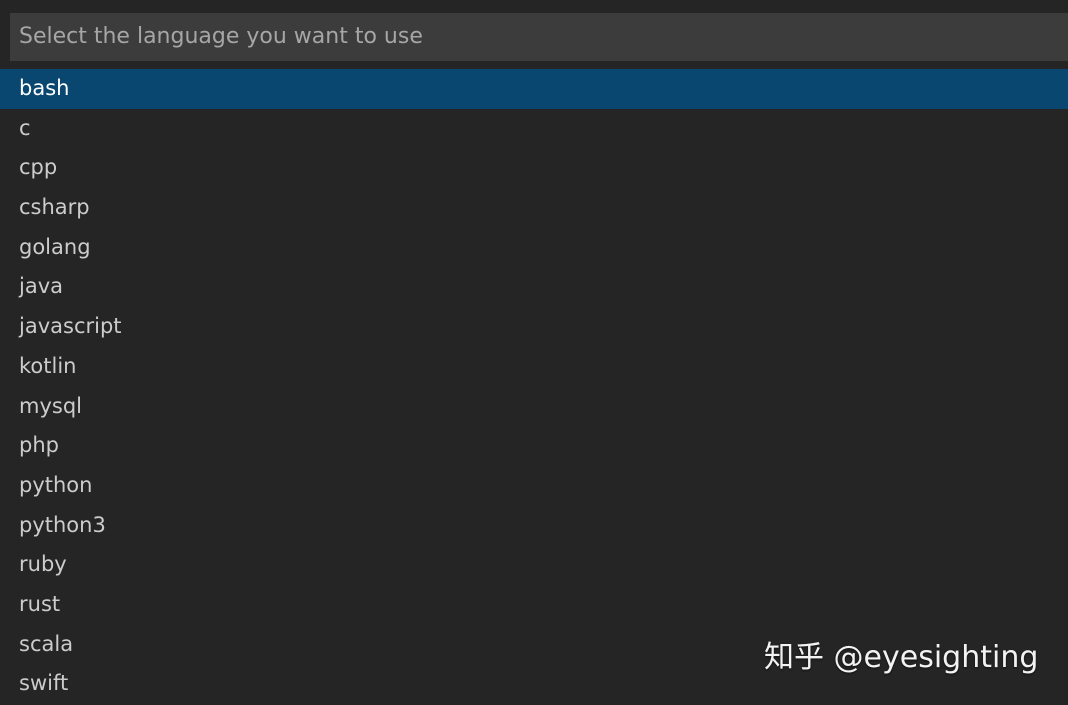 The image size is (1068, 705). What do you see at coordinates (534, 168) in the screenshot?
I see `list-item-cpp: cpp` at bounding box center [534, 168].